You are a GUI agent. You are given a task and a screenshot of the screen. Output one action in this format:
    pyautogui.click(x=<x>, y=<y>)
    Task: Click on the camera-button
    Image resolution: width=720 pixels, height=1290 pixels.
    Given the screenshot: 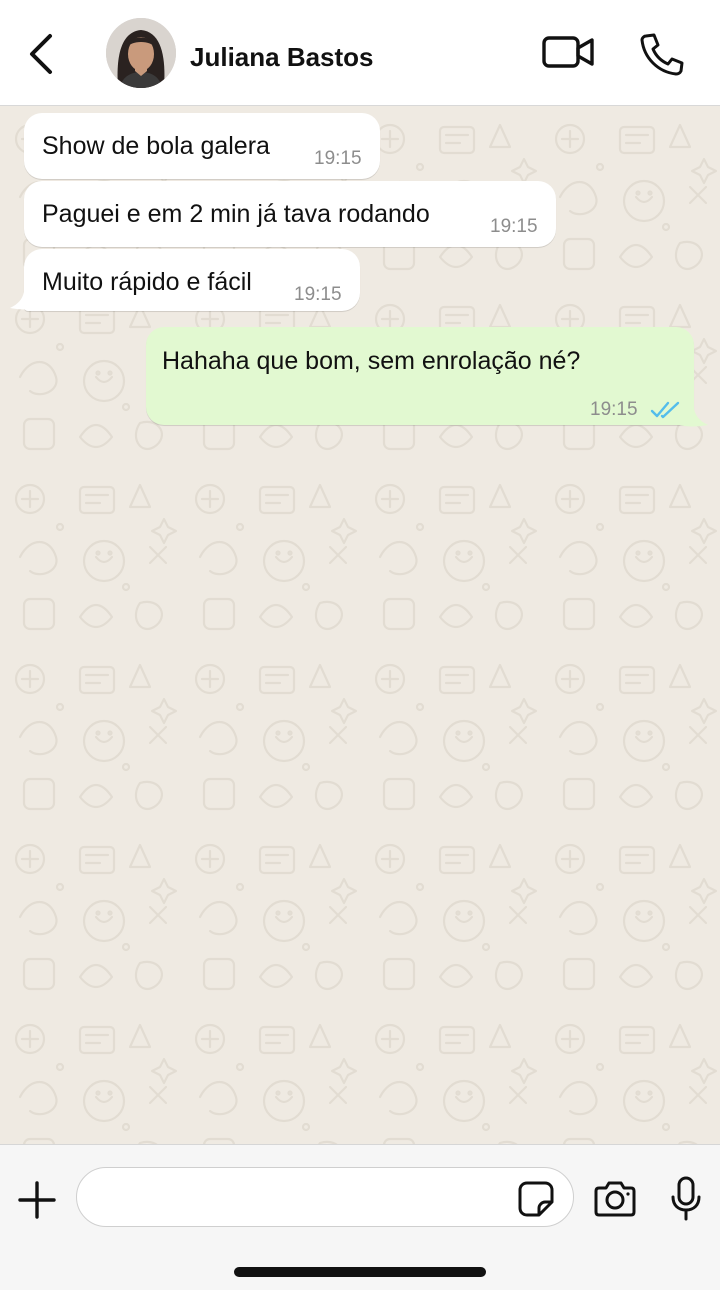 What is the action you would take?
    pyautogui.click(x=615, y=1199)
    